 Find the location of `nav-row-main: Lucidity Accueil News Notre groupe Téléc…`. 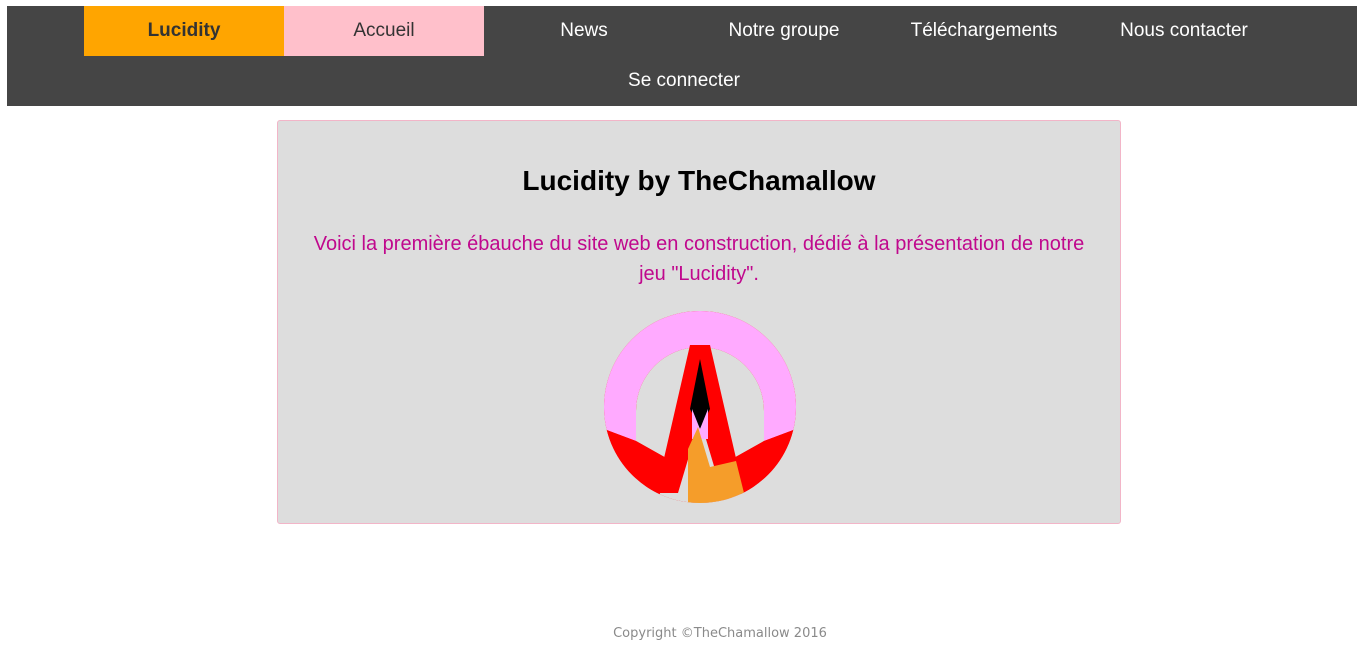

nav-row-main: Lucidity Accueil News Notre groupe Téléc… is located at coordinates (684, 31).